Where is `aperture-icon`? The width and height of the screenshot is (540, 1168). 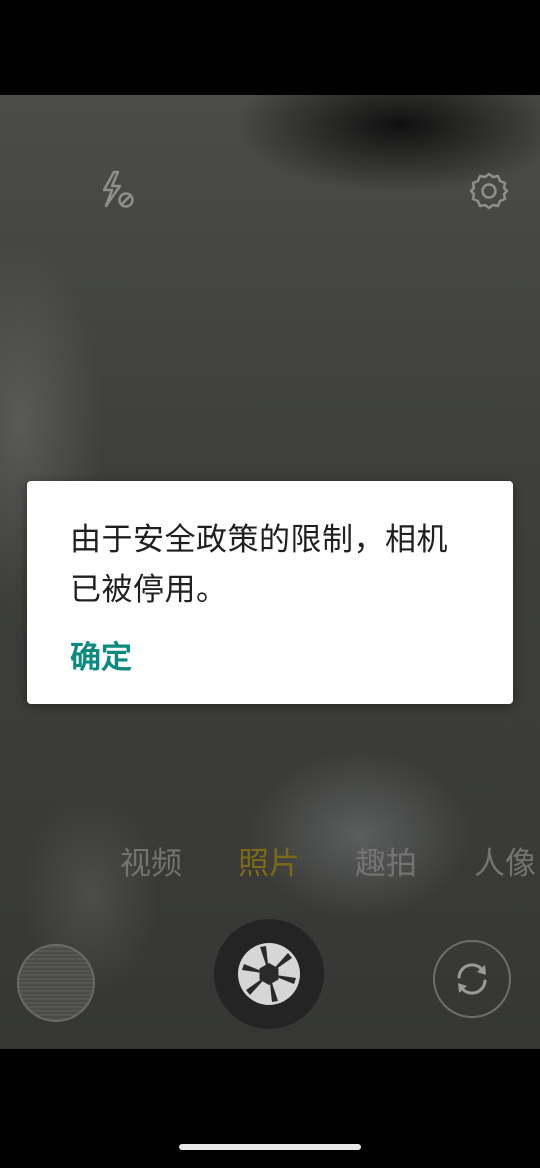 aperture-icon is located at coordinates (269, 974).